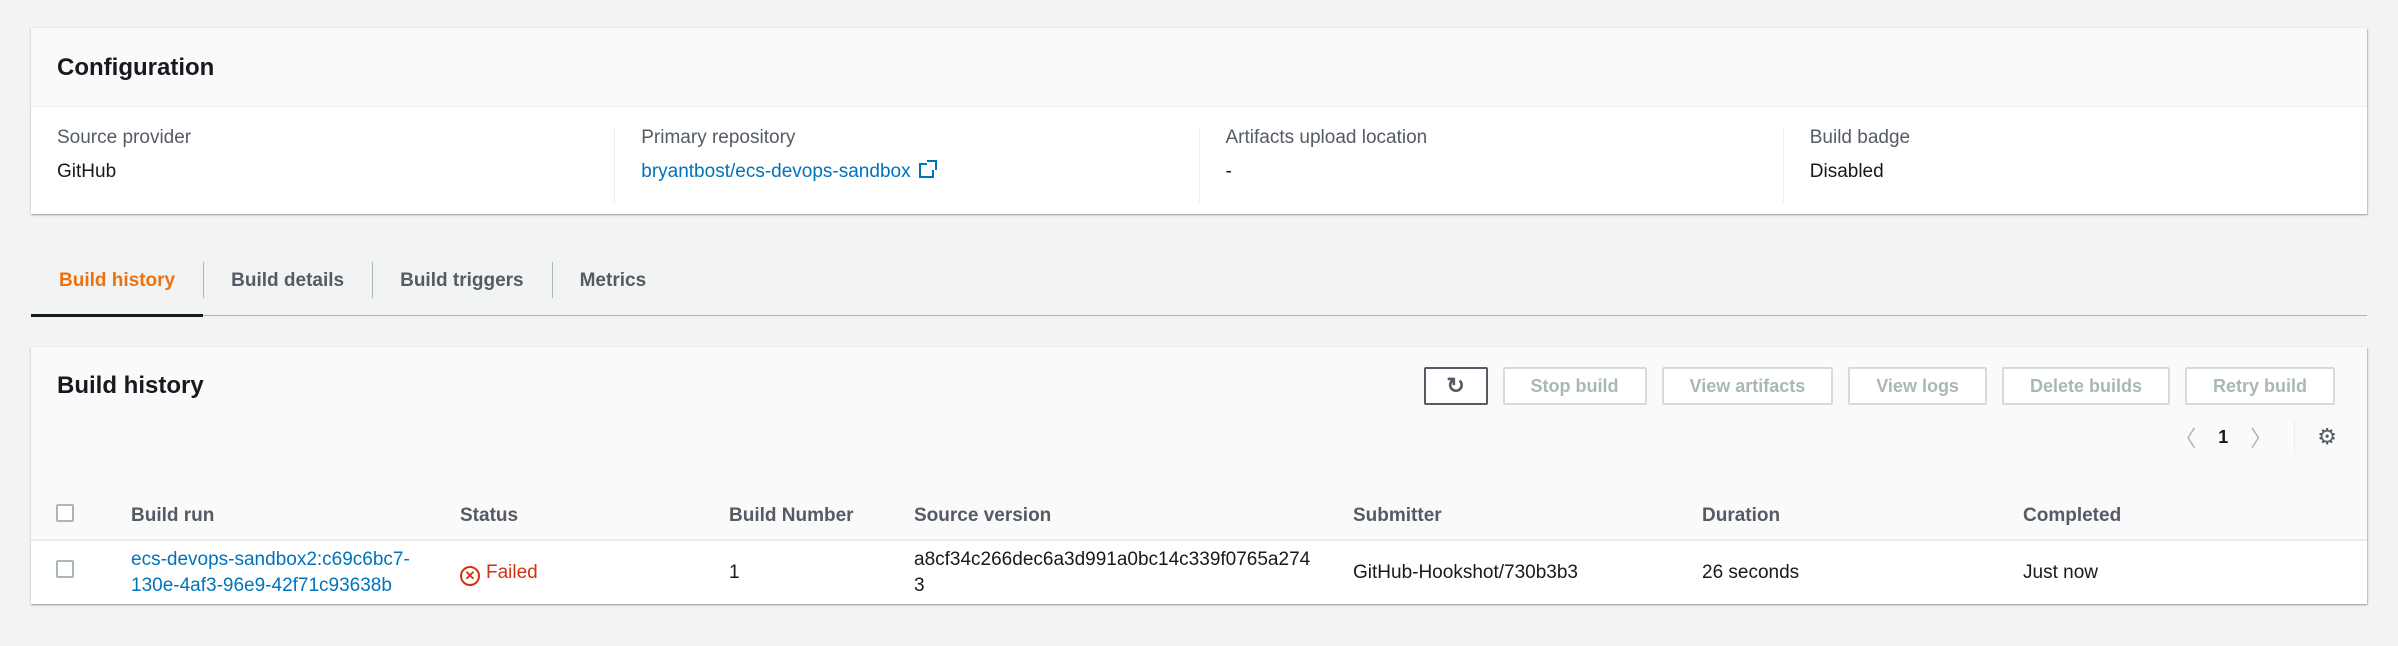 This screenshot has height=646, width=2398. I want to click on tab-build-history: Build history, so click(117, 288).